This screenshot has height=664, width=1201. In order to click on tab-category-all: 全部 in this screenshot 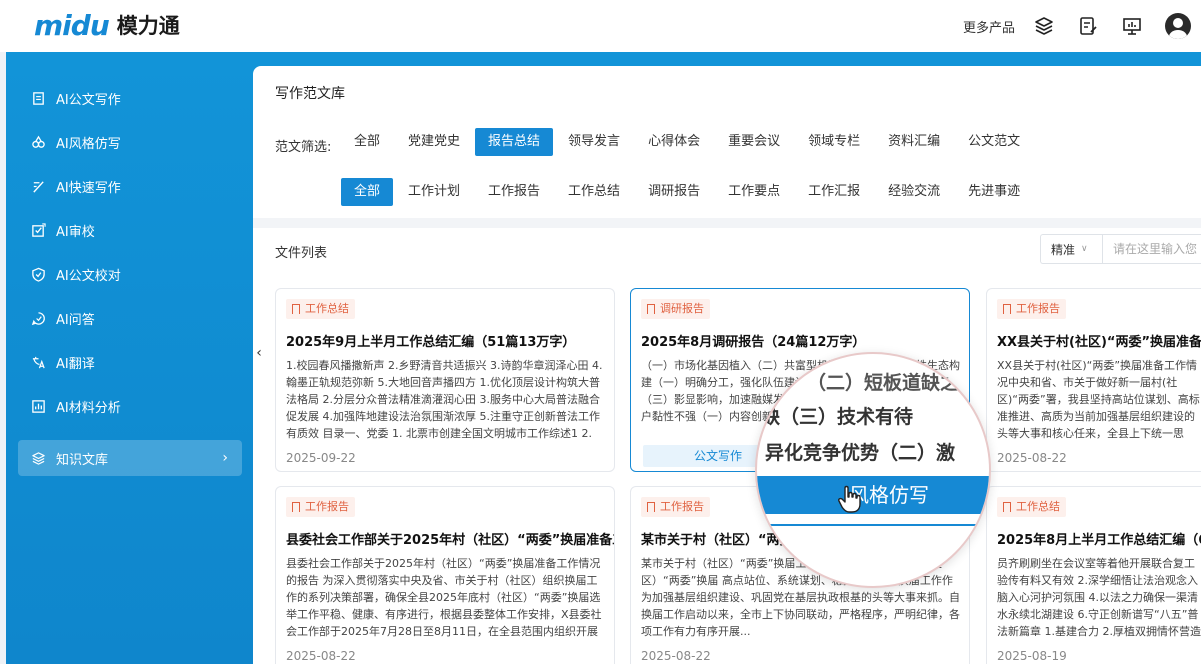, I will do `click(367, 142)`.